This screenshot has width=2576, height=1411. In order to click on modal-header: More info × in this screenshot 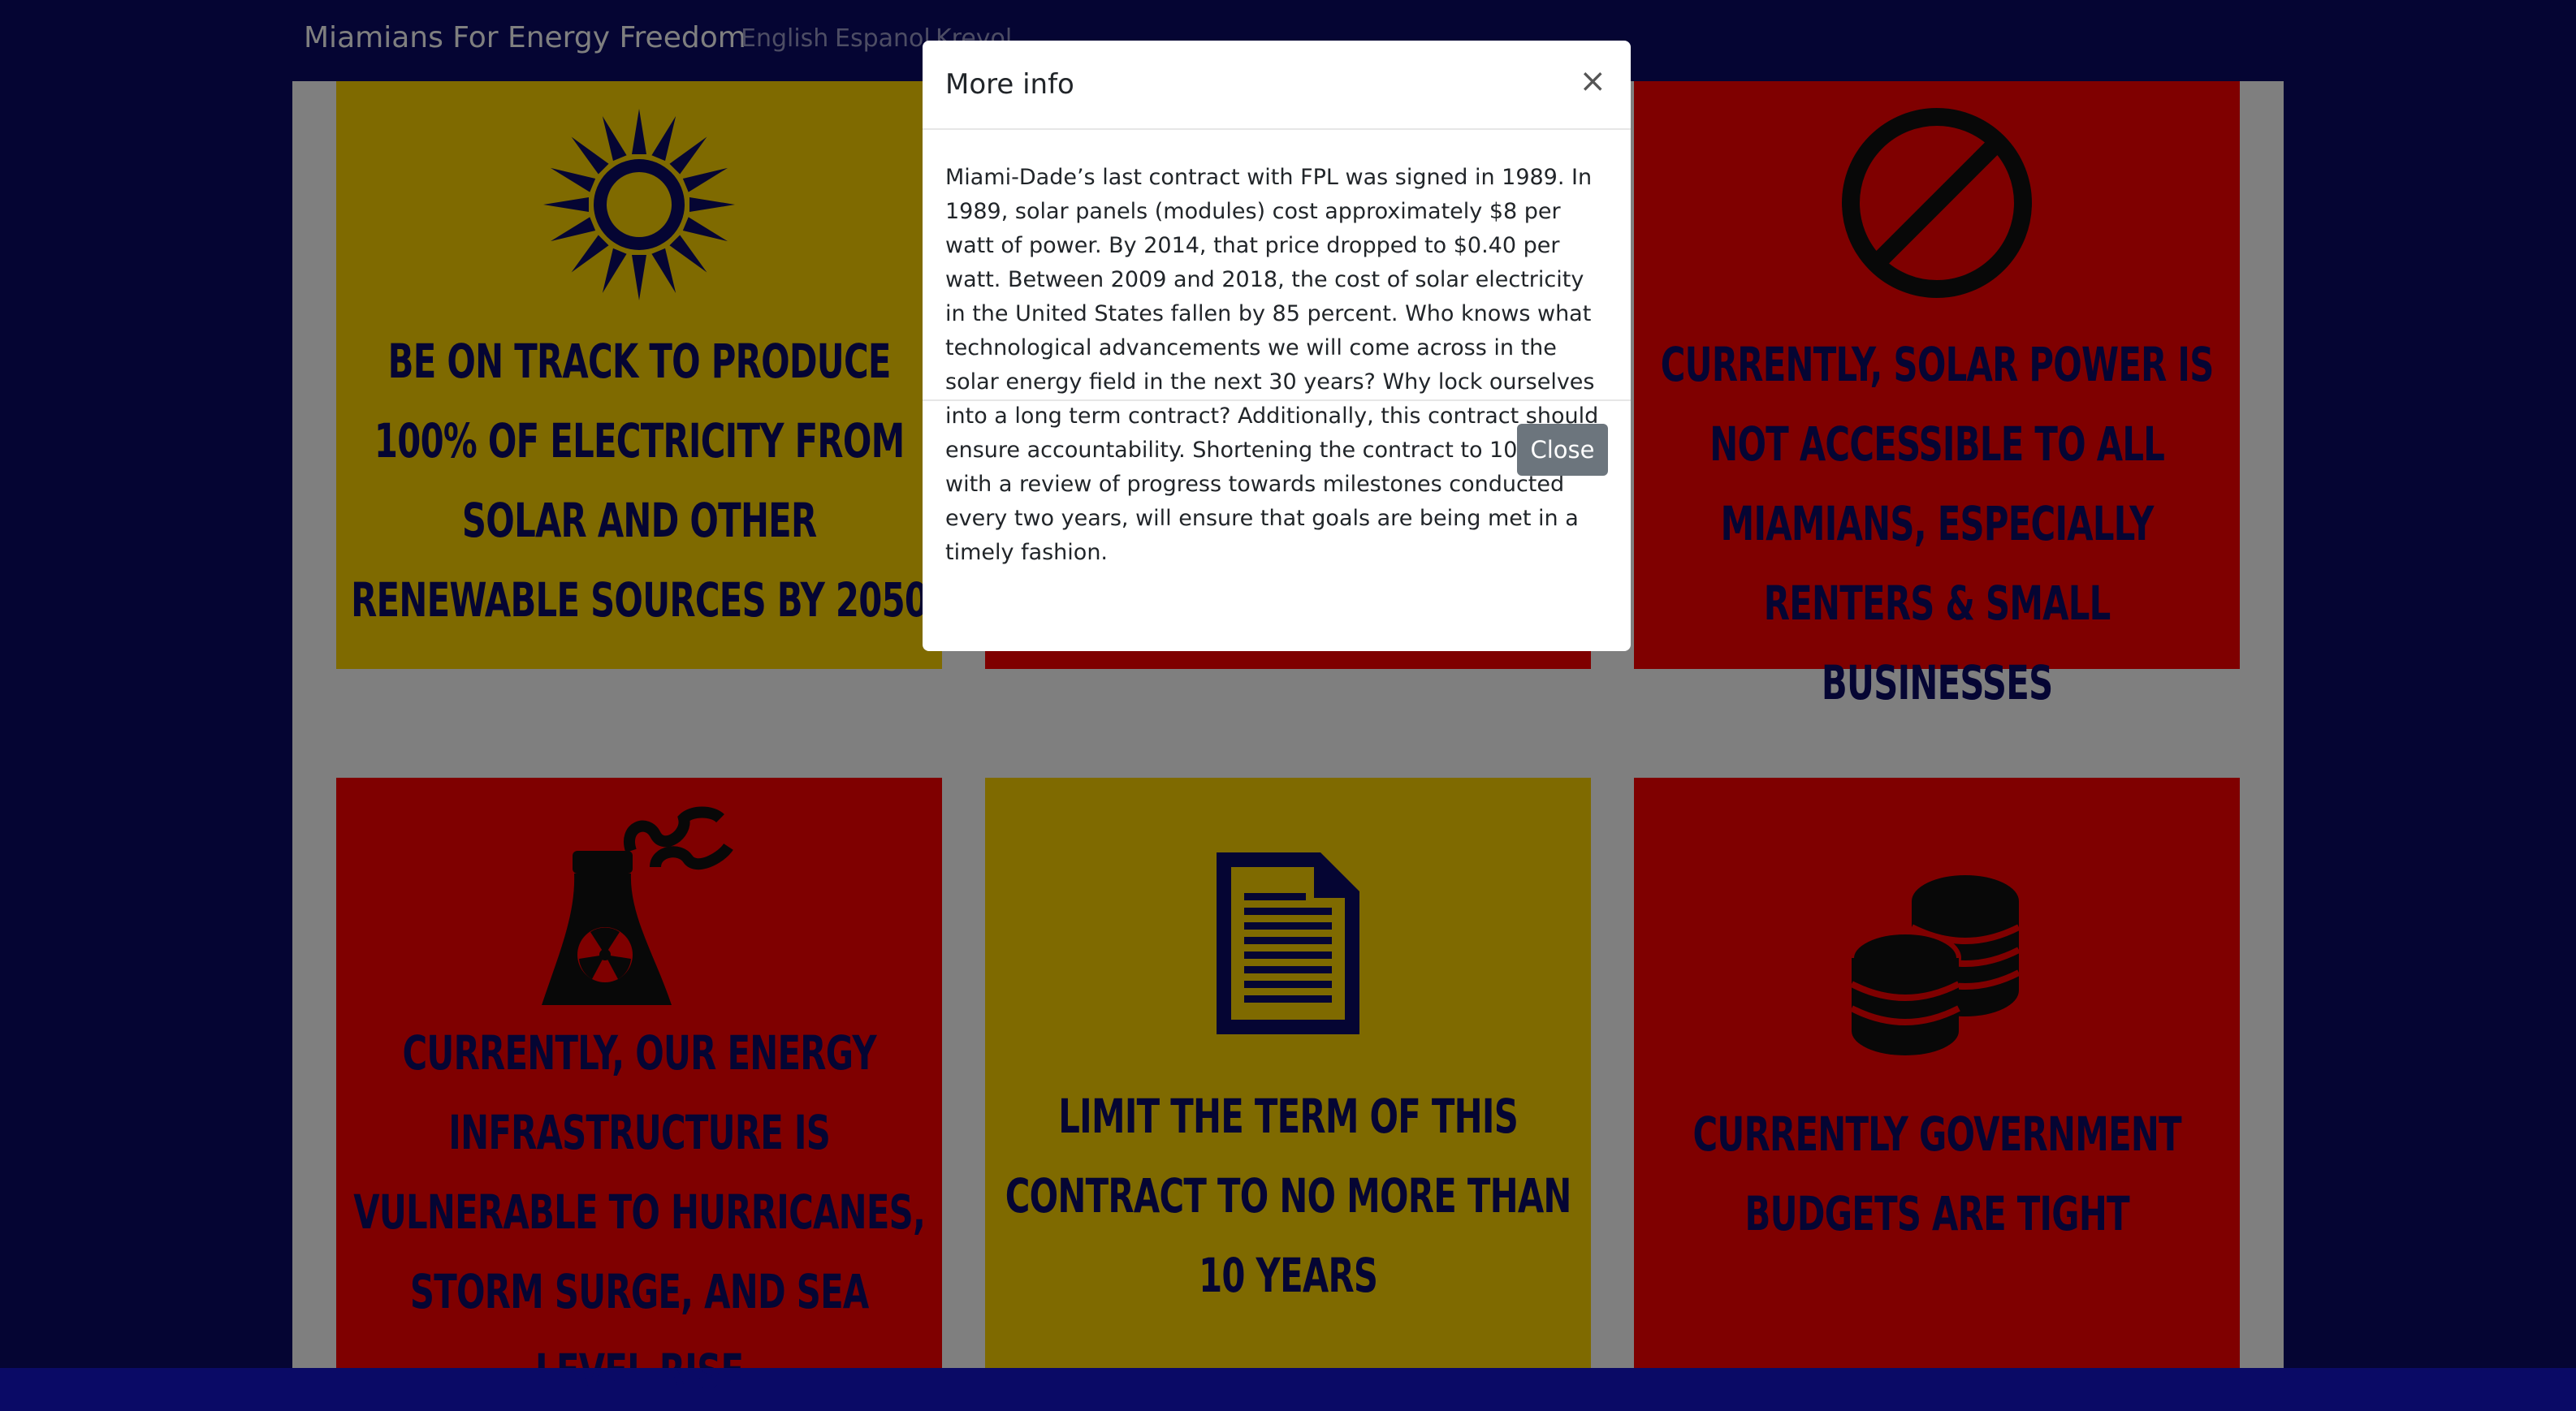, I will do `click(1277, 86)`.